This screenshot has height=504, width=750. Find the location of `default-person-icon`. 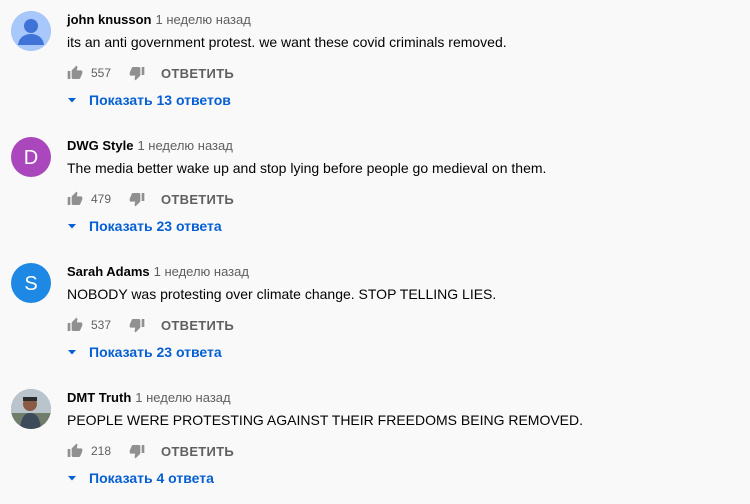

default-person-icon is located at coordinates (31, 31).